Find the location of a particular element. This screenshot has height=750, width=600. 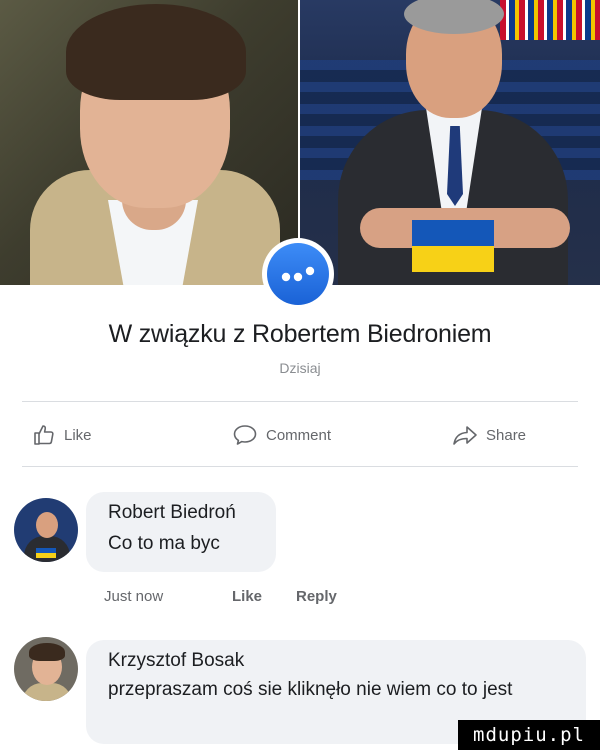

divider-top is located at coordinates (300, 401).